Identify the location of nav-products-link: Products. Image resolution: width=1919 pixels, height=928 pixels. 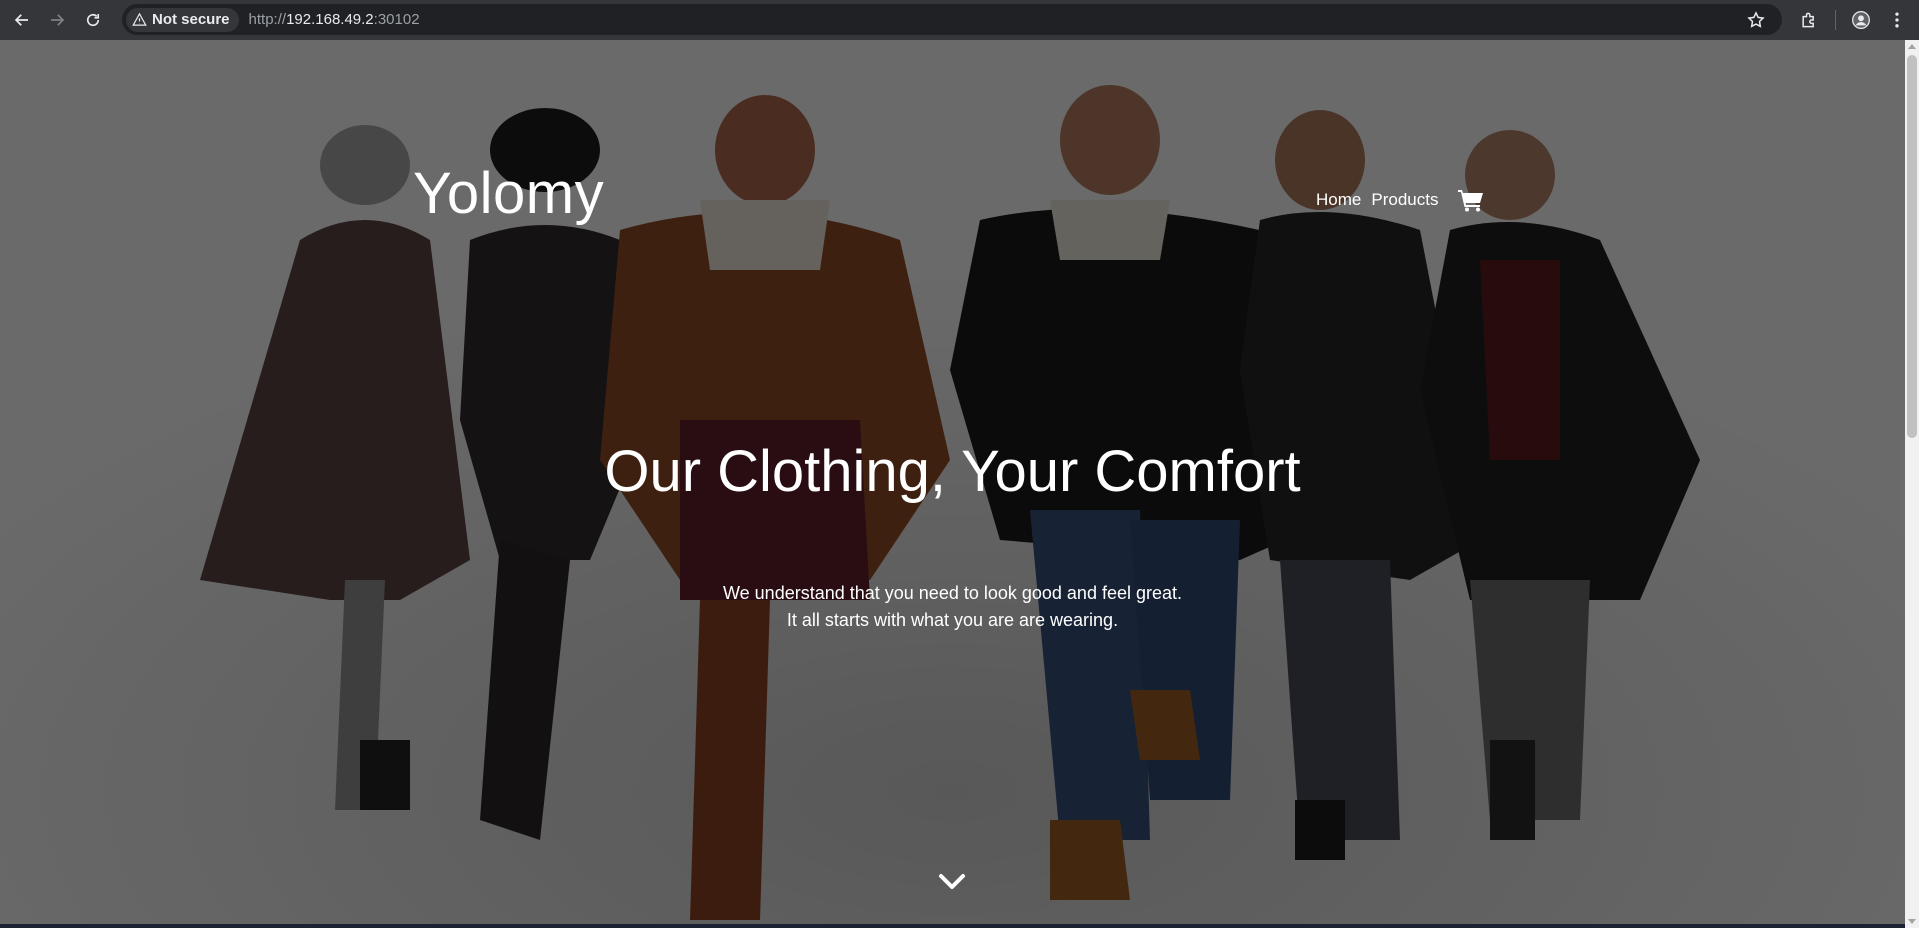
(1404, 200).